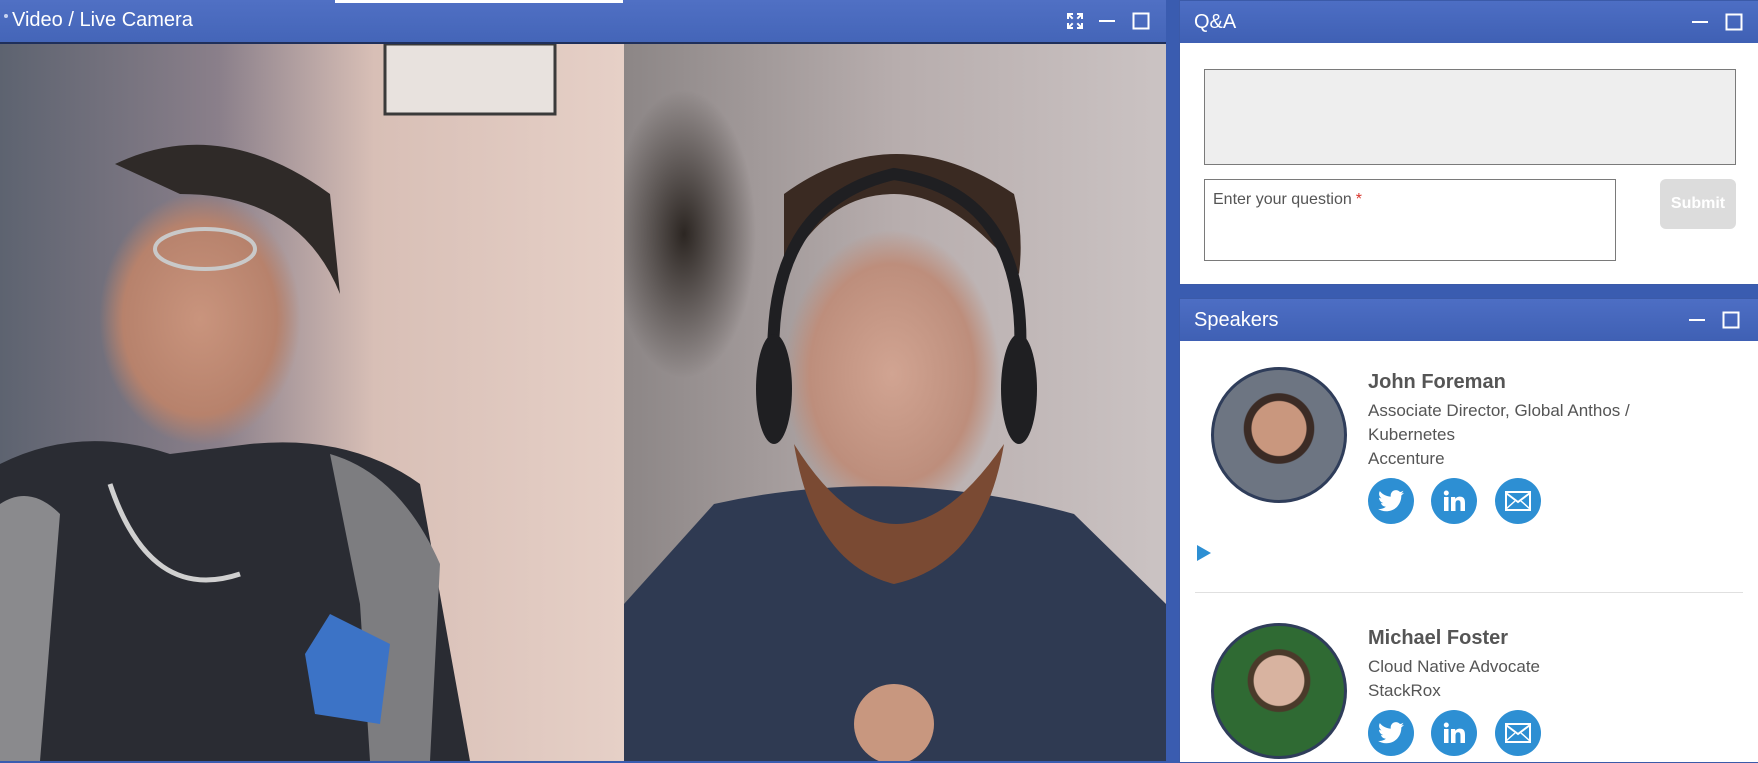 The width and height of the screenshot is (1758, 763). Describe the element at coordinates (1236, 320) in the screenshot. I see `speakers-title: Speakers` at that location.